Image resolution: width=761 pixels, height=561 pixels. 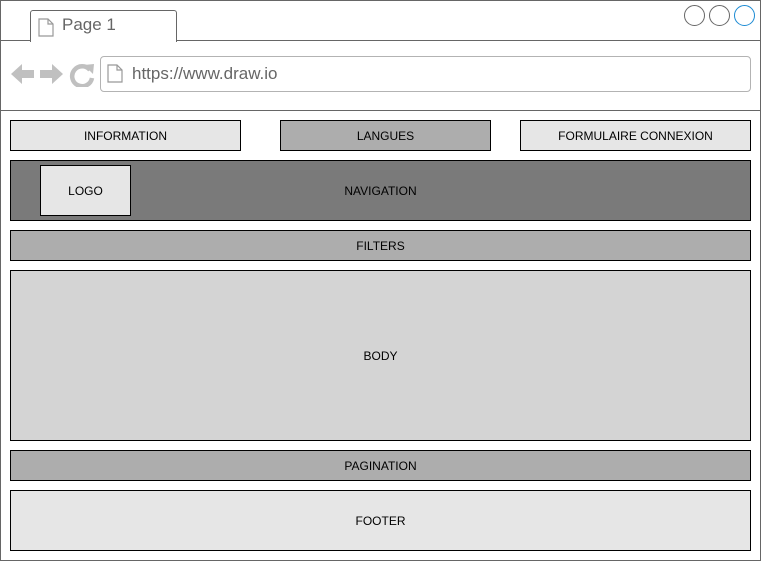 What do you see at coordinates (380, 190) in the screenshot?
I see `navigation-label: NAVIGATION` at bounding box center [380, 190].